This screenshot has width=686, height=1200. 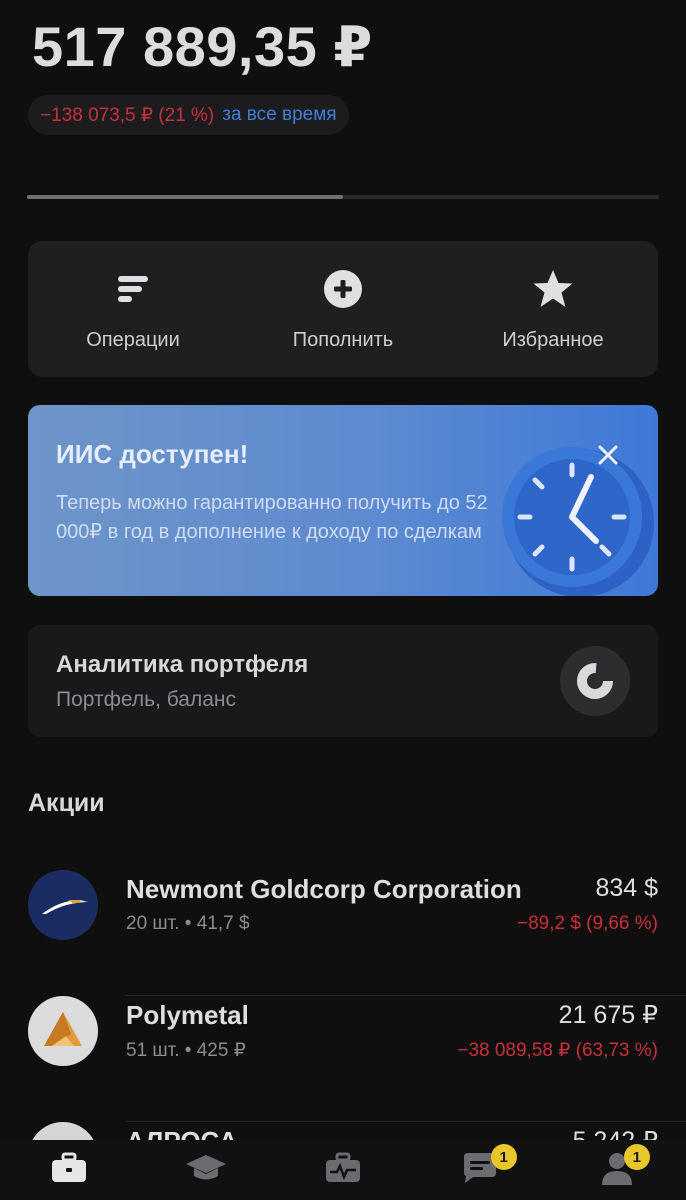 I want to click on tab-portfolio, so click(x=68, y=1170).